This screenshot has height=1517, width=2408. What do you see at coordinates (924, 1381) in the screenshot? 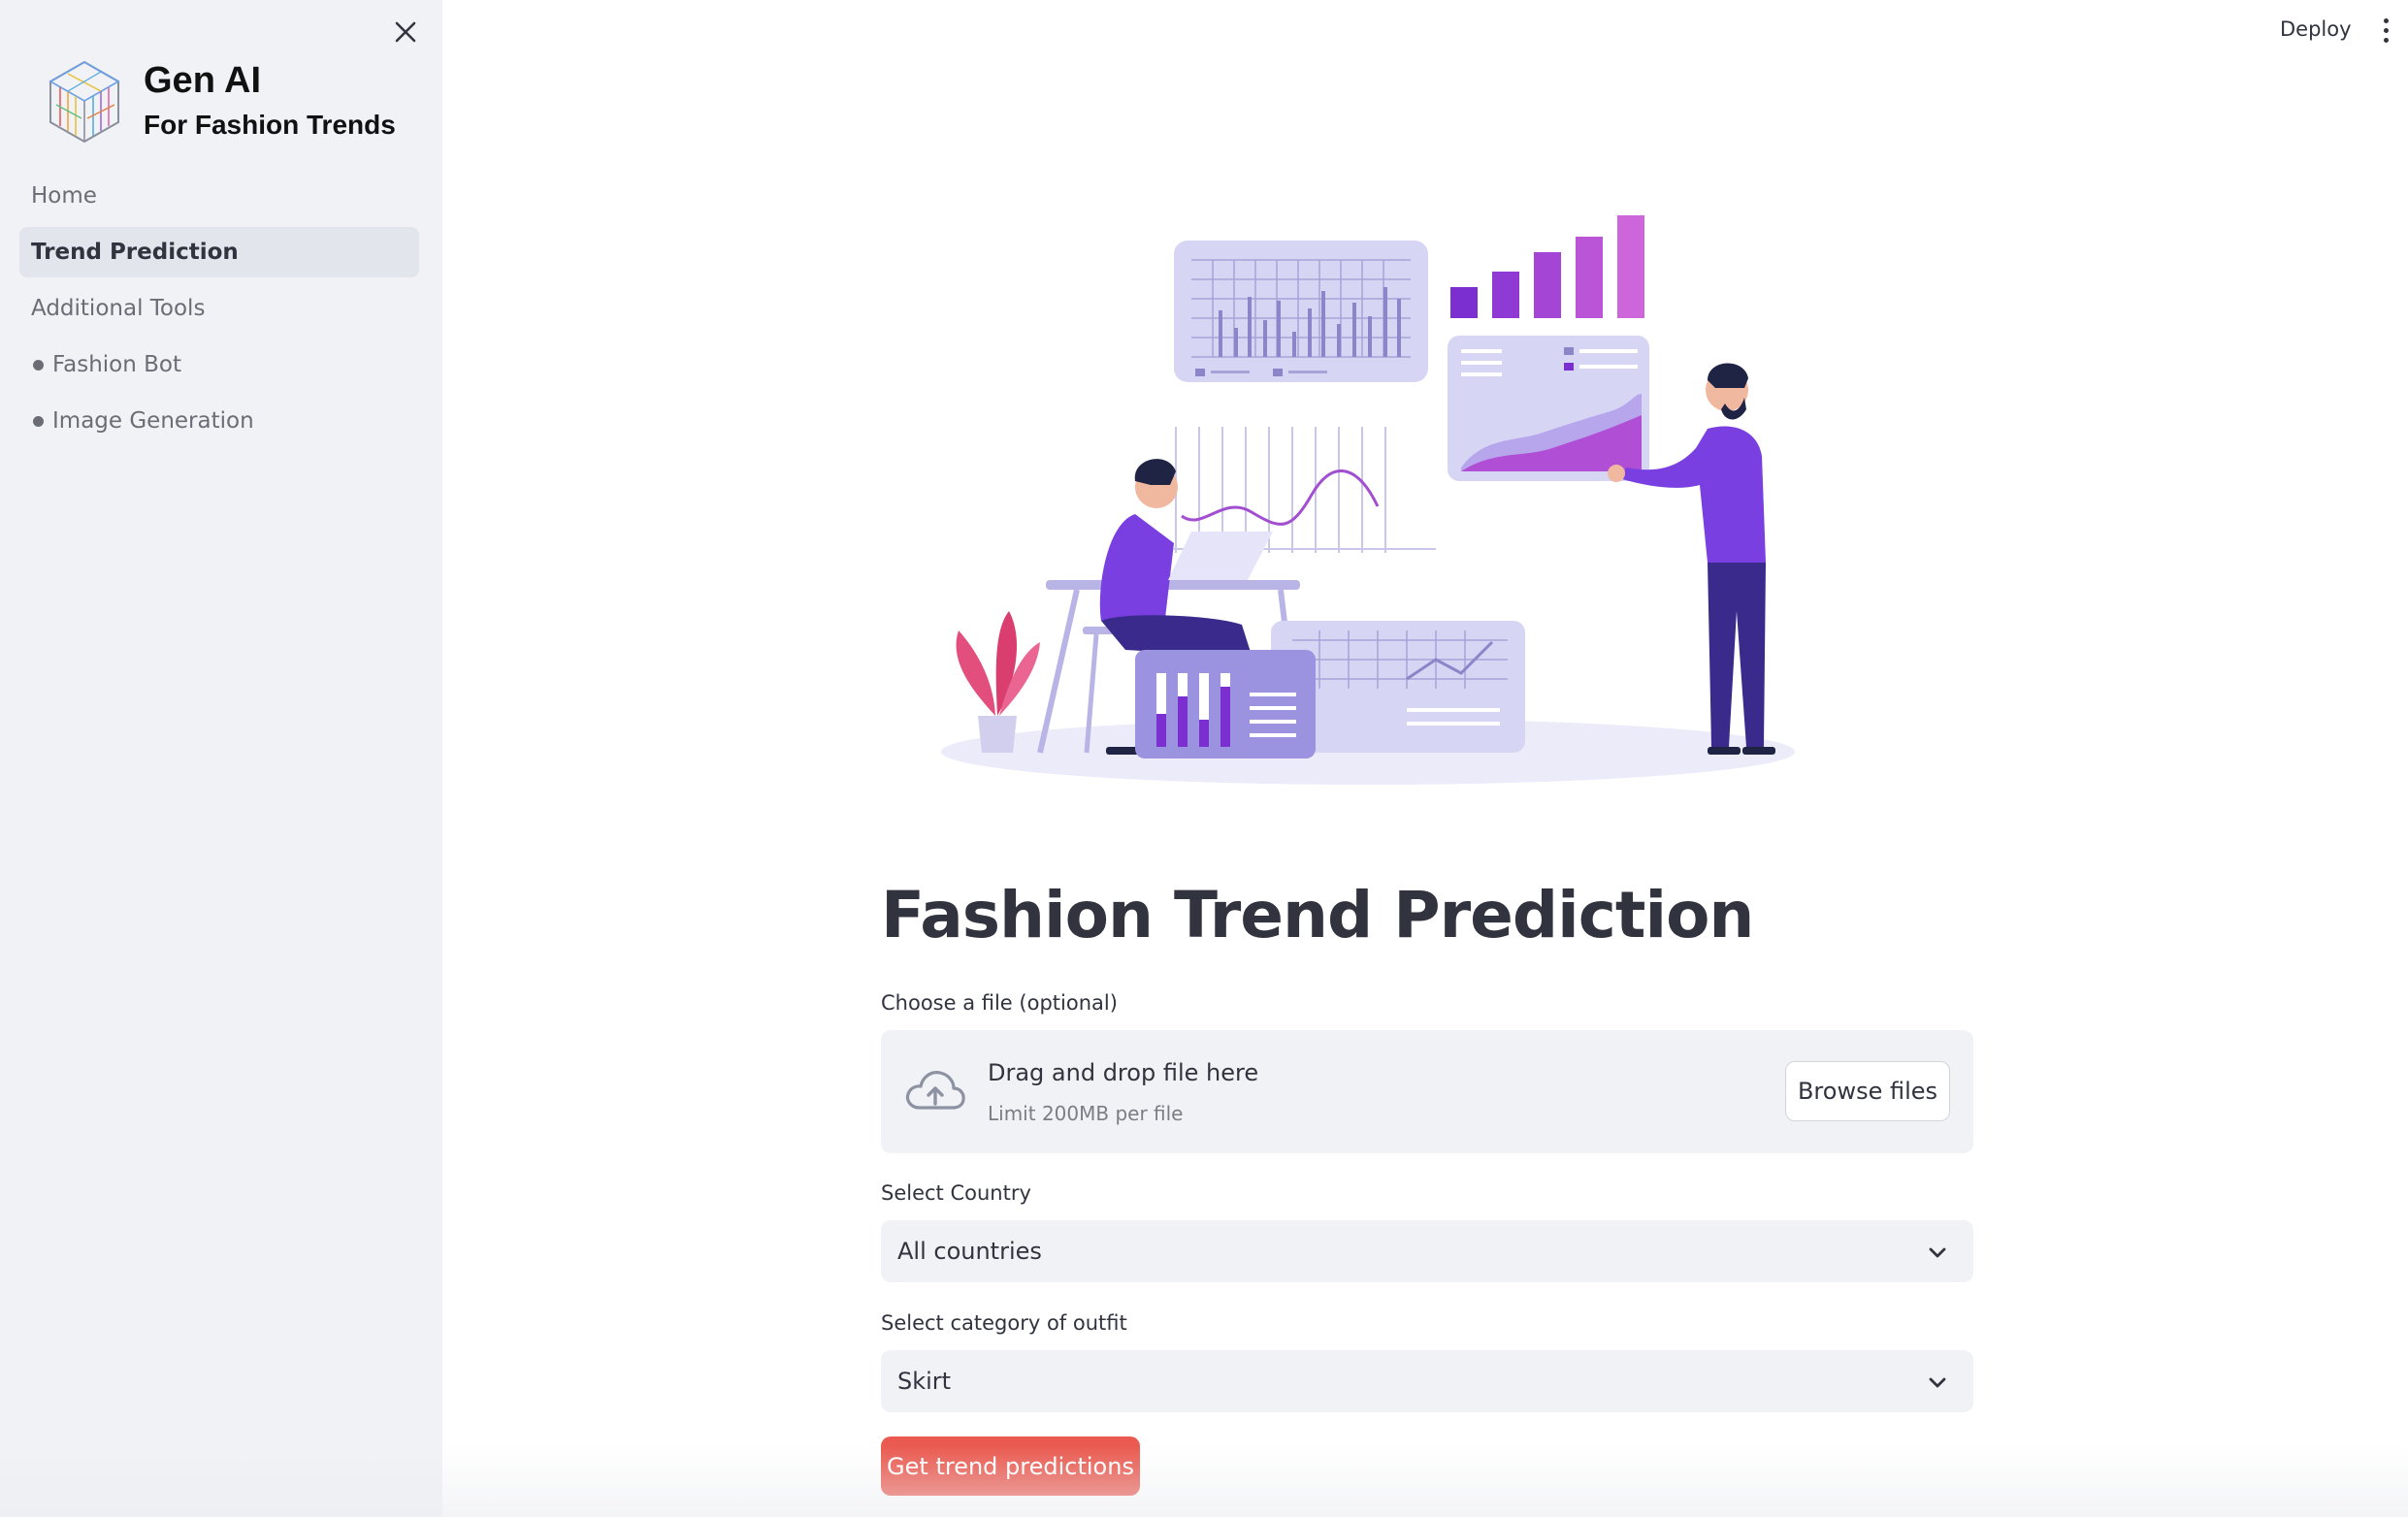
I see `category-select-value: Skirt` at bounding box center [924, 1381].